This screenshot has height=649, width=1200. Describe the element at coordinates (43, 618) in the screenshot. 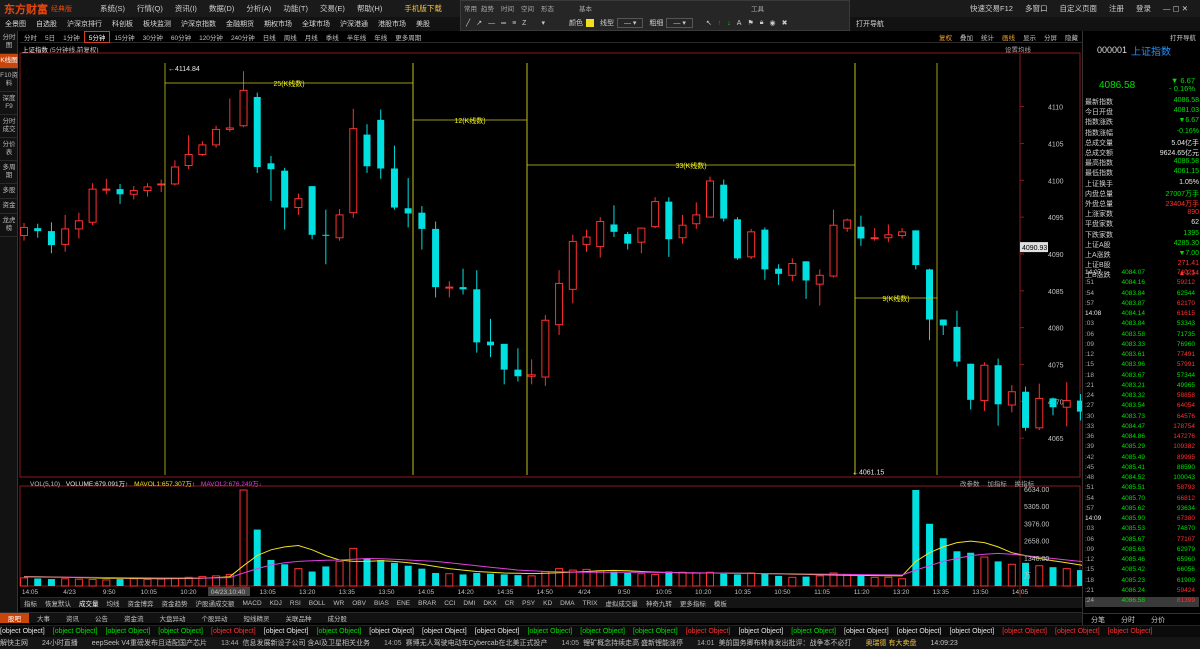

I see `bottom-tab: 大事` at that location.